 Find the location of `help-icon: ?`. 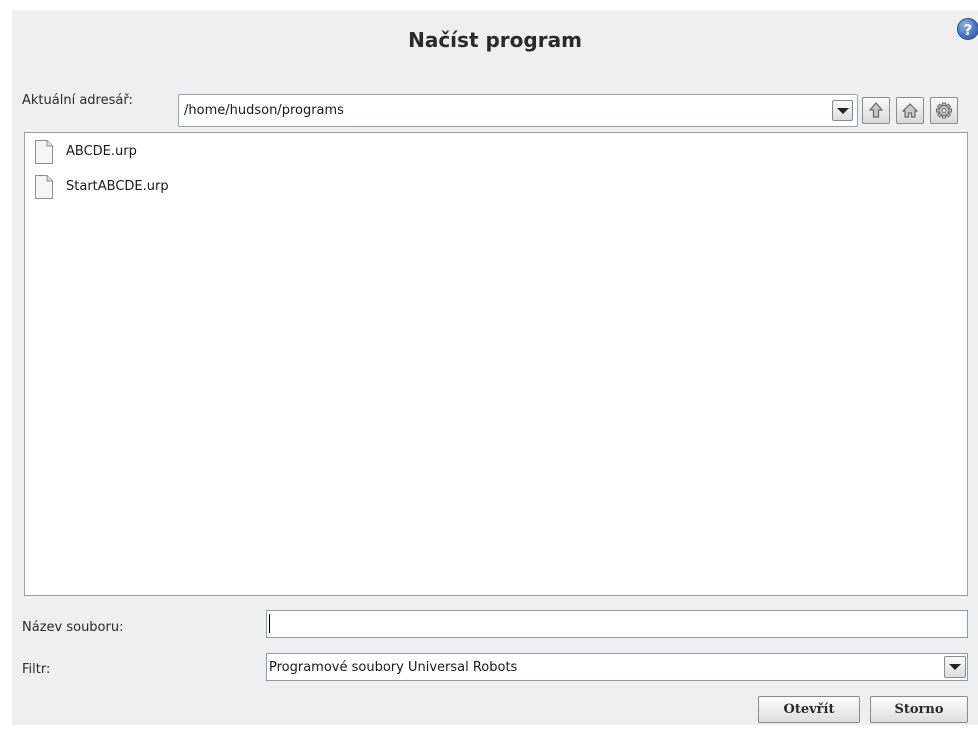

help-icon: ? is located at coordinates (967, 29).